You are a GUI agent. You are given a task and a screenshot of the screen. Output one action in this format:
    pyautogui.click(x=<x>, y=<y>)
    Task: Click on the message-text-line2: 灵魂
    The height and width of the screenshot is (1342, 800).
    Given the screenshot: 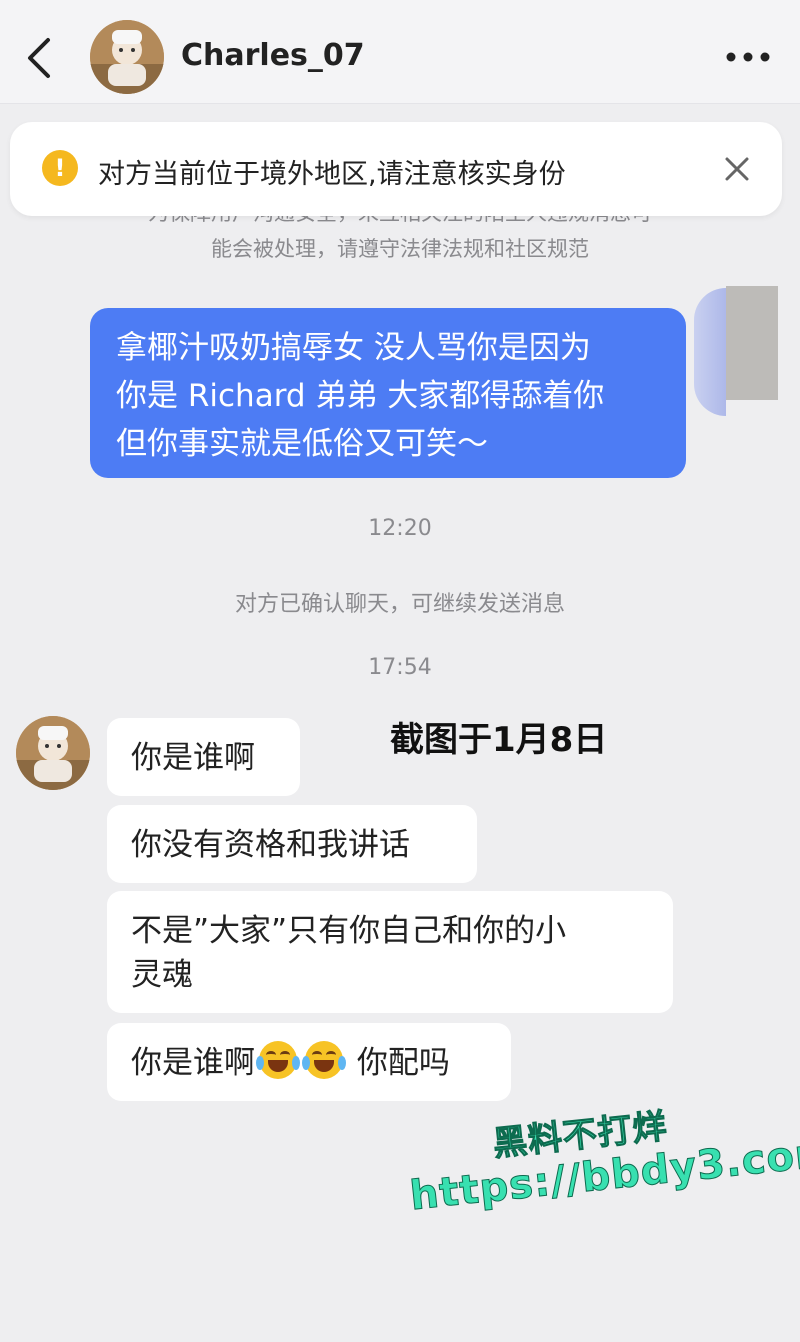 What is the action you would take?
    pyautogui.click(x=162, y=975)
    